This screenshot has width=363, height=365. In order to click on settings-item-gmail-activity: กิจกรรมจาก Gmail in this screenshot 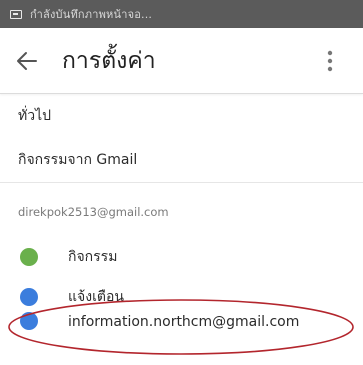, I will do `click(181, 160)`.